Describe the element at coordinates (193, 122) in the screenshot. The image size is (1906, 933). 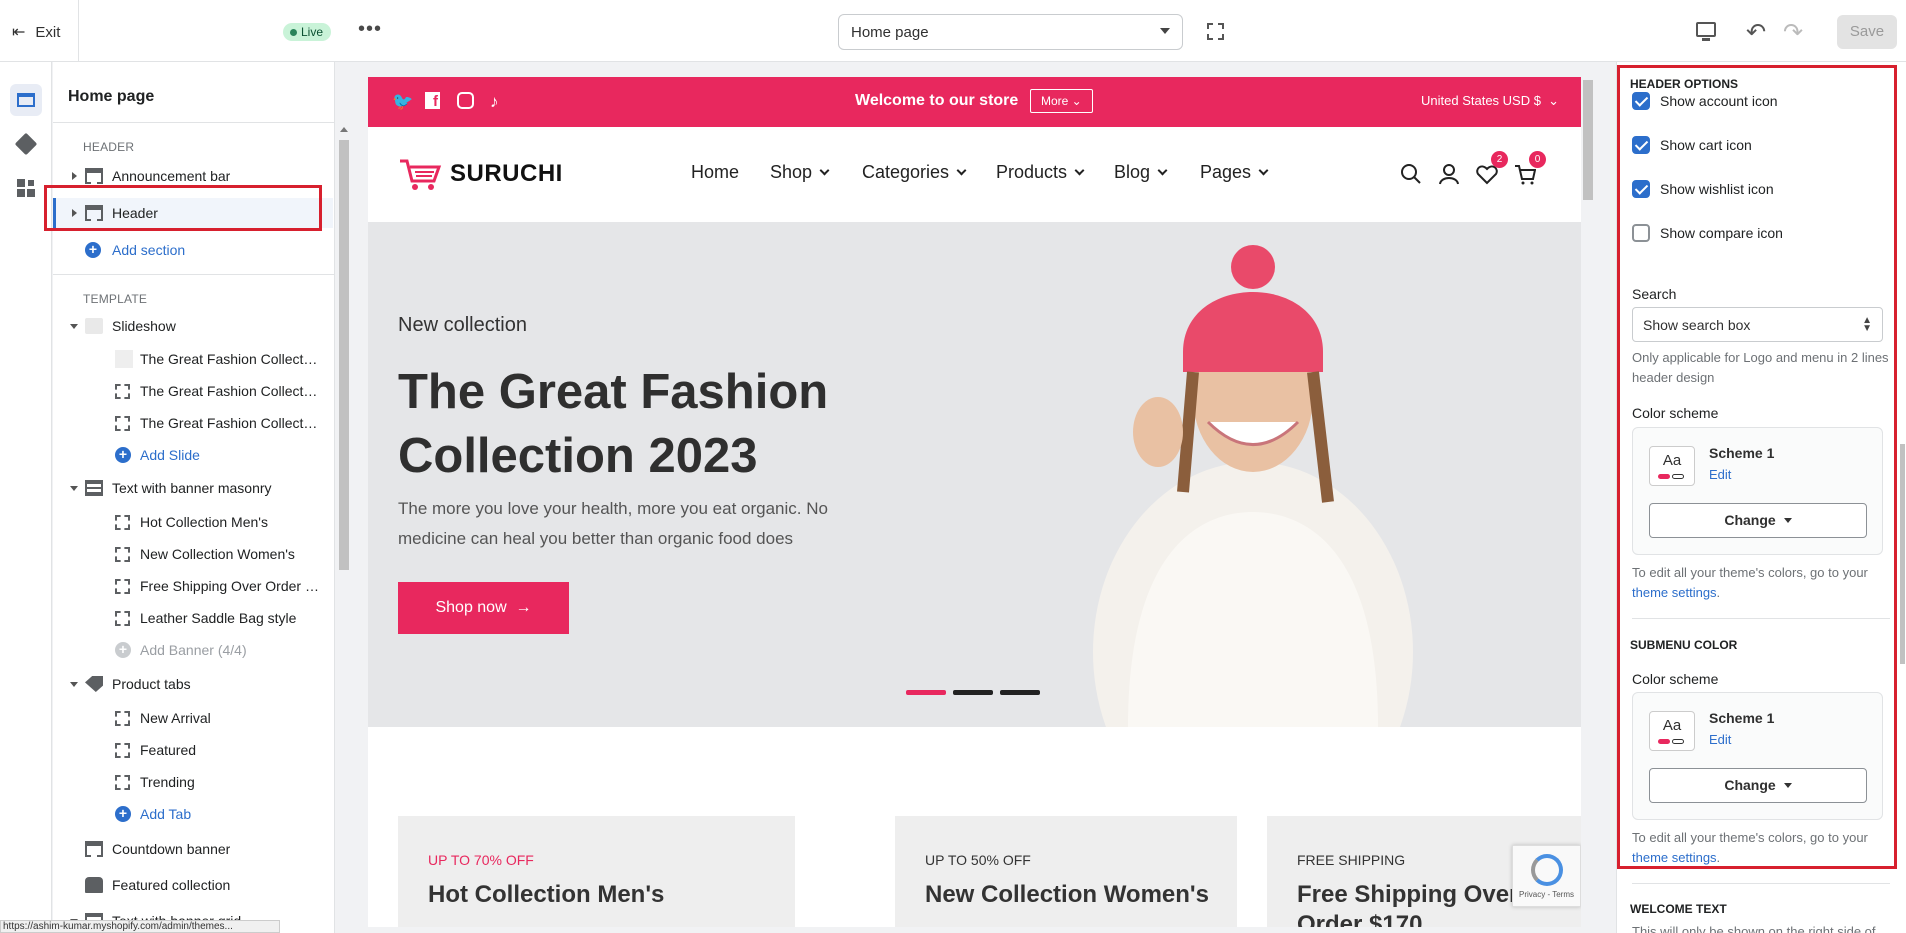
I see `divider` at that location.